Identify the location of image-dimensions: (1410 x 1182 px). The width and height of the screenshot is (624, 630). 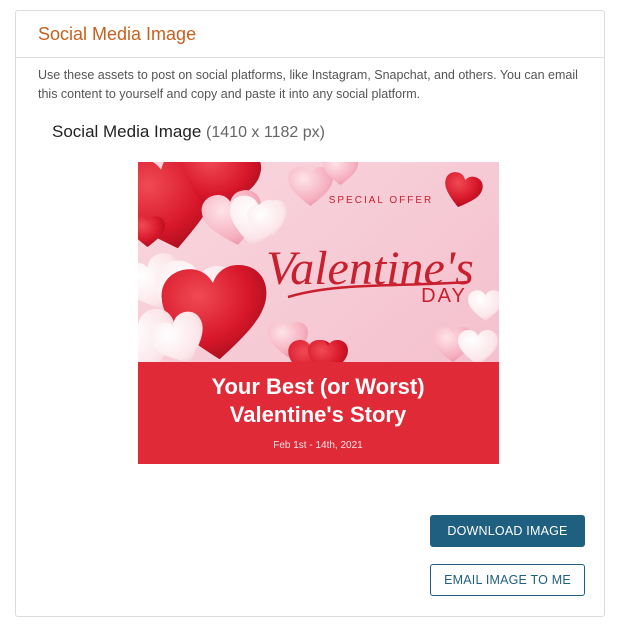
(265, 132).